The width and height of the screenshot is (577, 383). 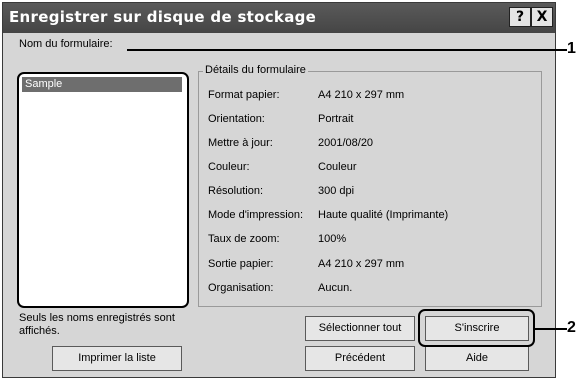 What do you see at coordinates (97, 318) in the screenshot?
I see `note-line-1: Seuls les noms enregistrés sont` at bounding box center [97, 318].